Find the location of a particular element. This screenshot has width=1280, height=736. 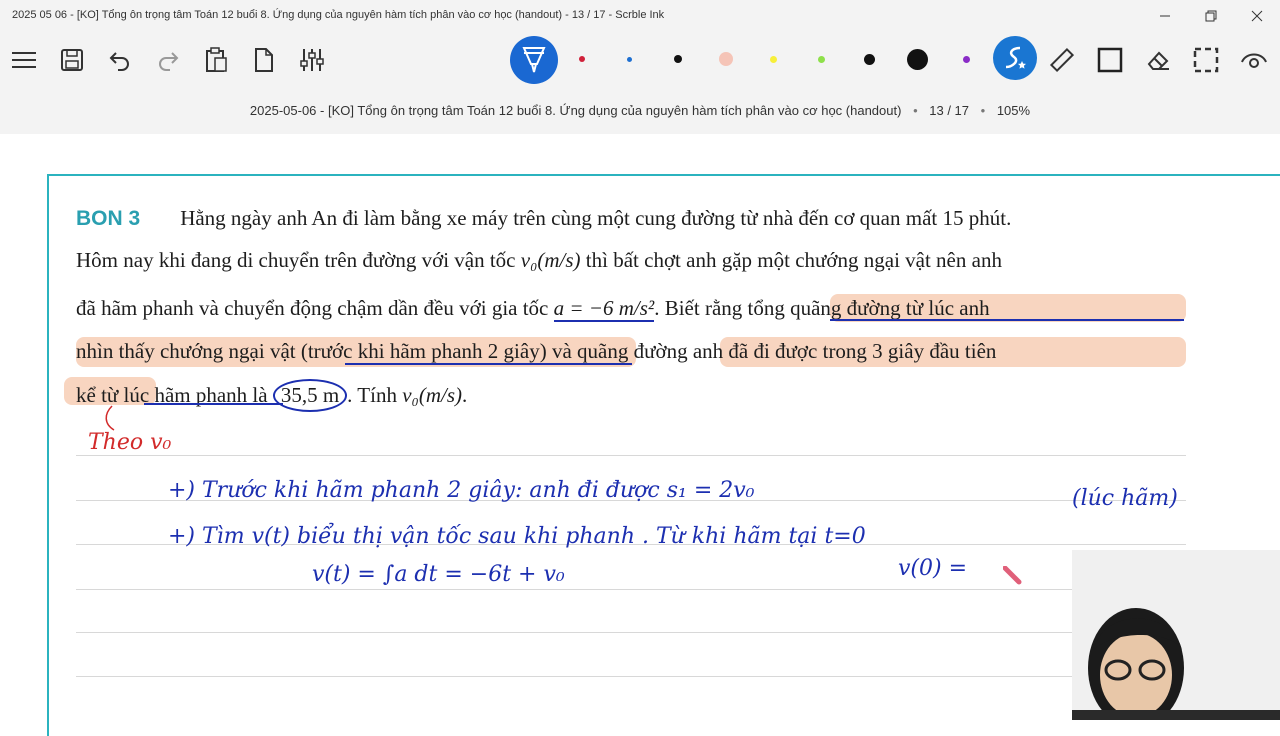

pen-color-black-thin is located at coordinates (678, 59).